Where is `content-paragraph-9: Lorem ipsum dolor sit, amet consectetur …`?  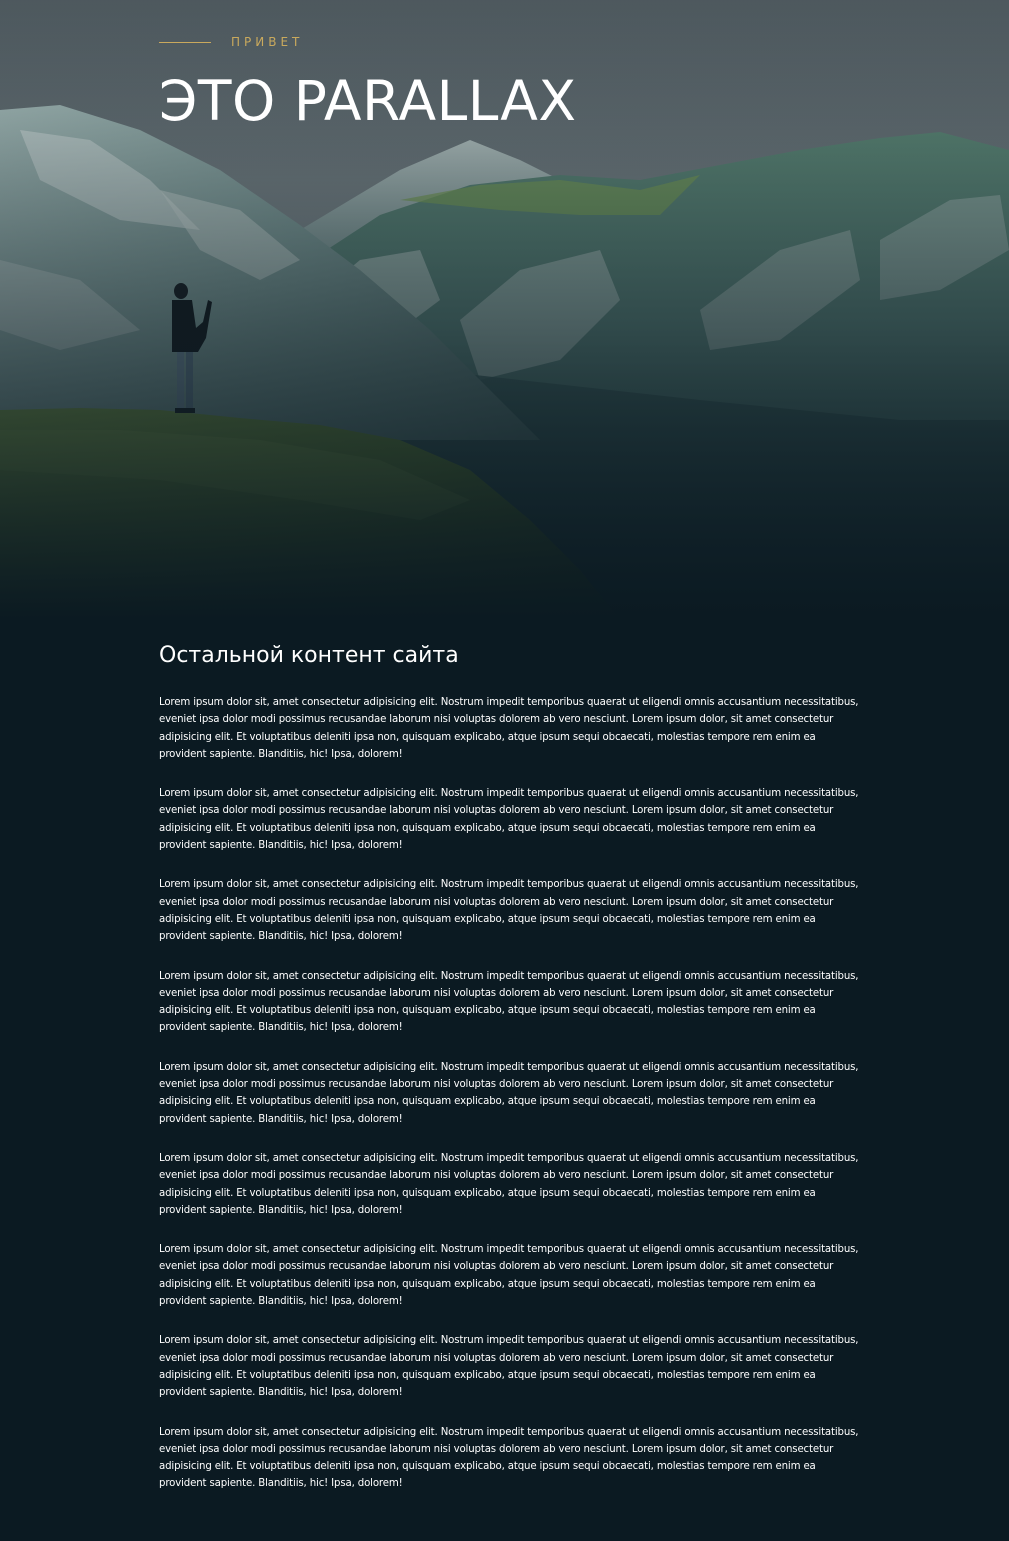 content-paragraph-9: Lorem ipsum dolor sit, amet consectetur … is located at coordinates (509, 1458).